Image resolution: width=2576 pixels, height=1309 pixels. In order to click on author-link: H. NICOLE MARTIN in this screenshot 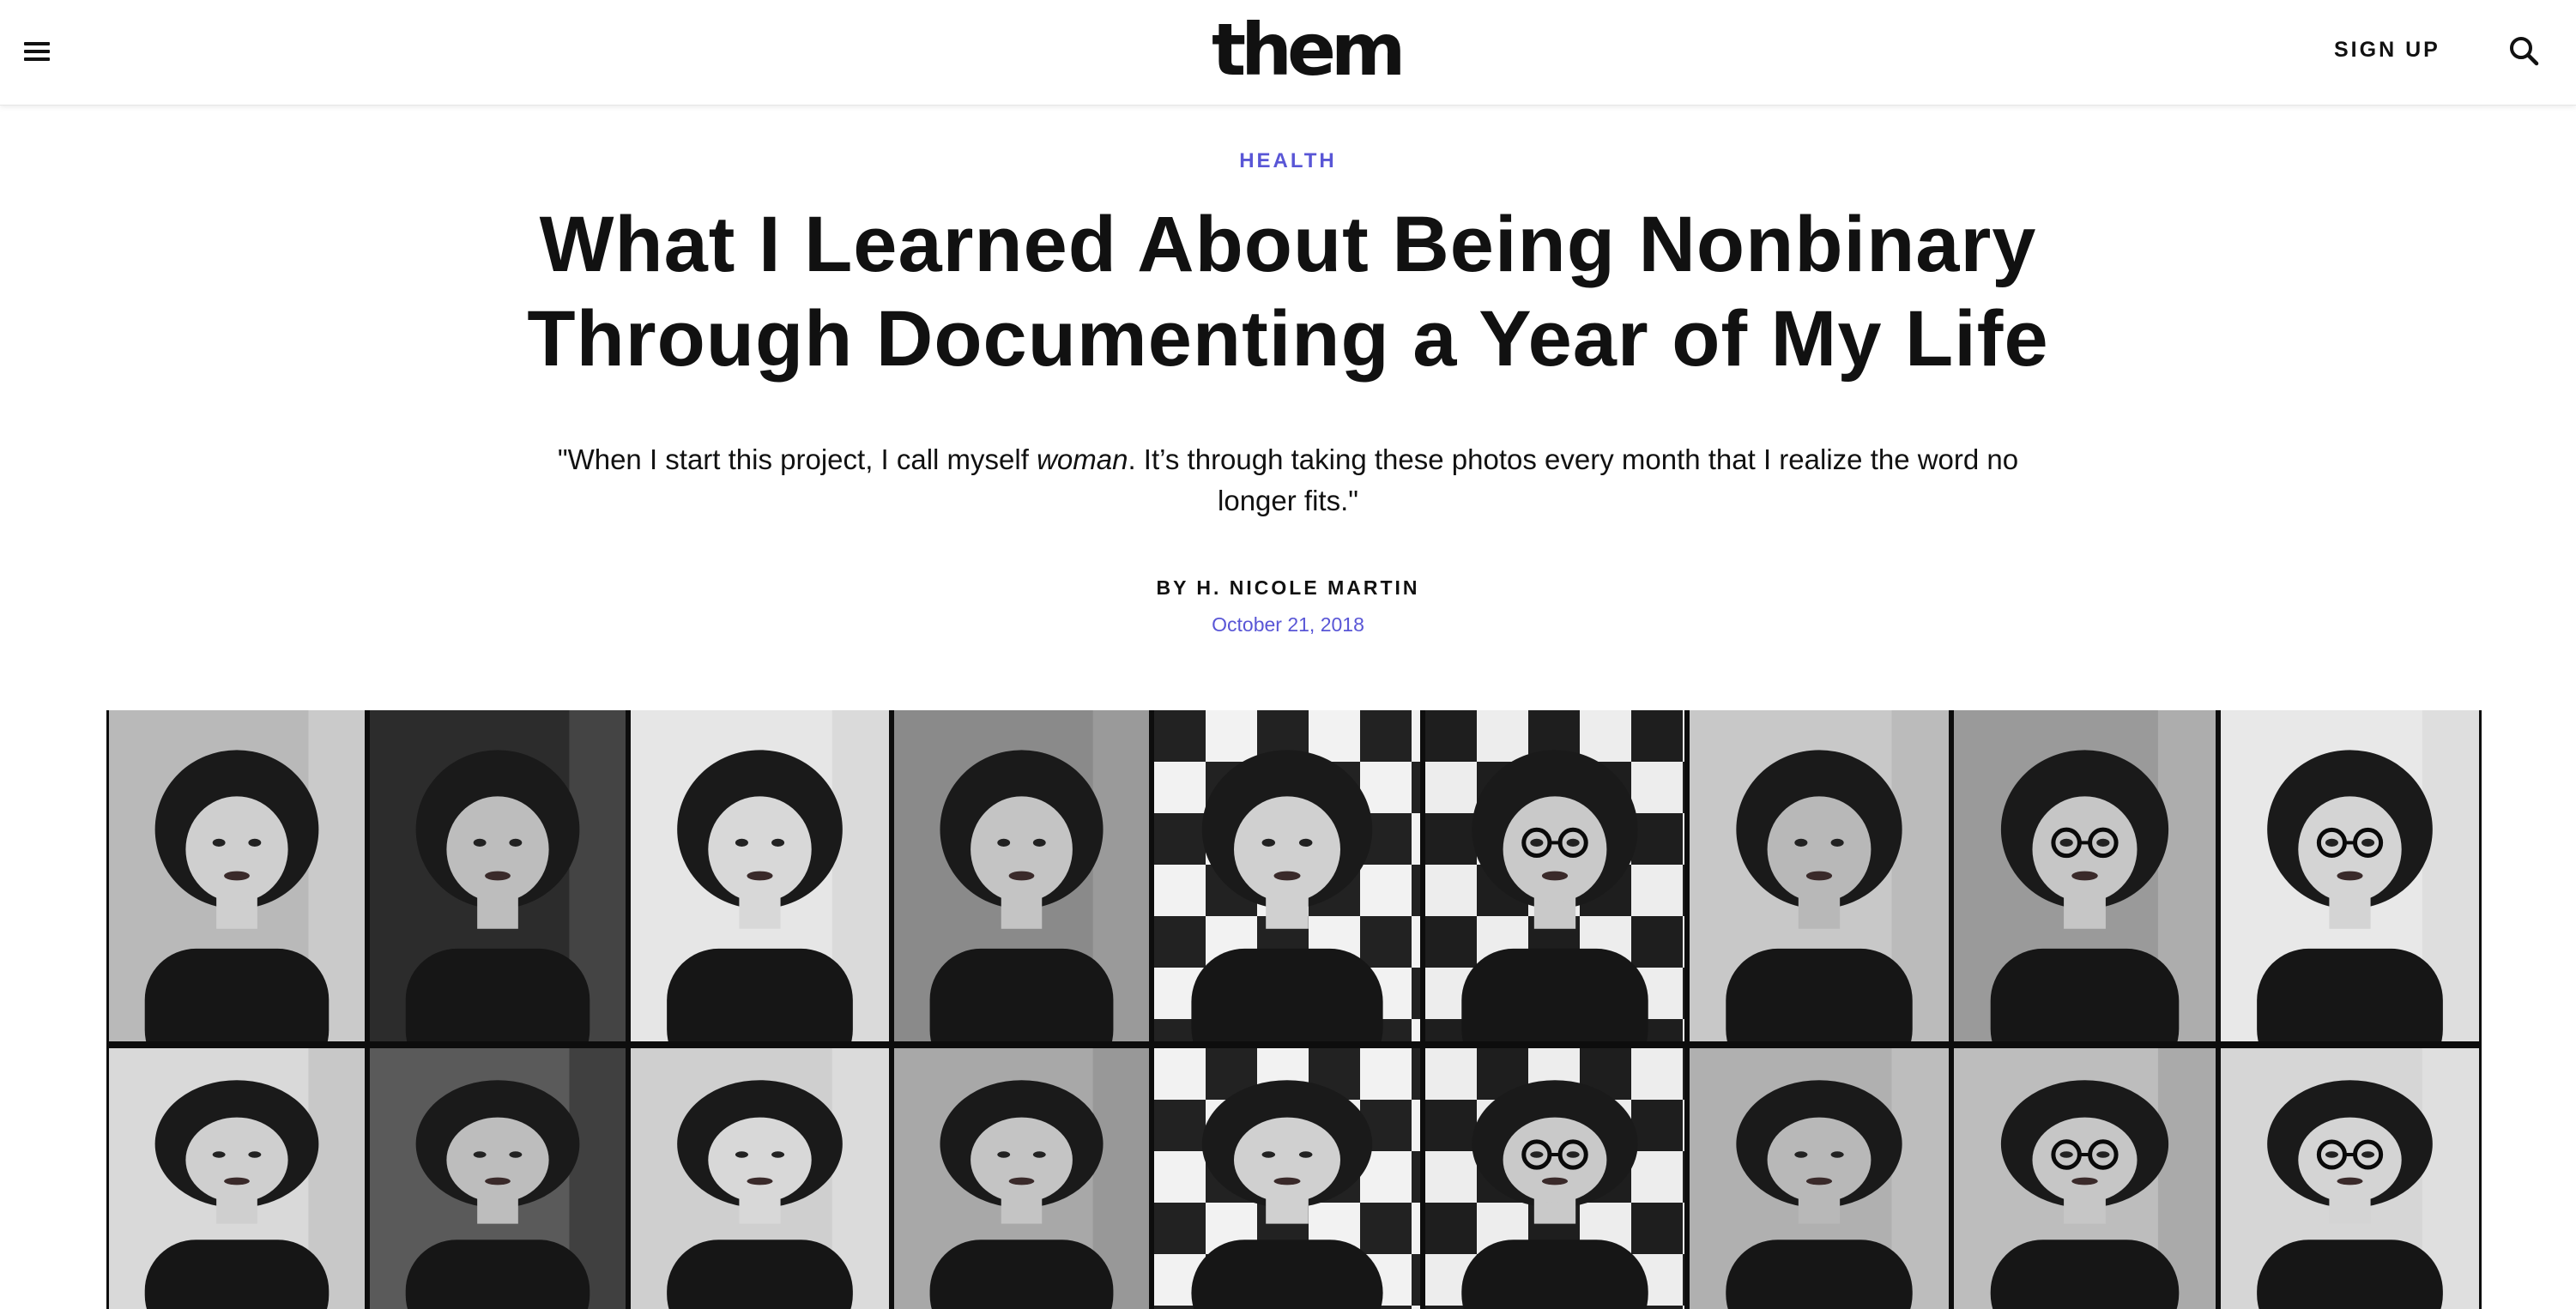, I will do `click(1307, 587)`.